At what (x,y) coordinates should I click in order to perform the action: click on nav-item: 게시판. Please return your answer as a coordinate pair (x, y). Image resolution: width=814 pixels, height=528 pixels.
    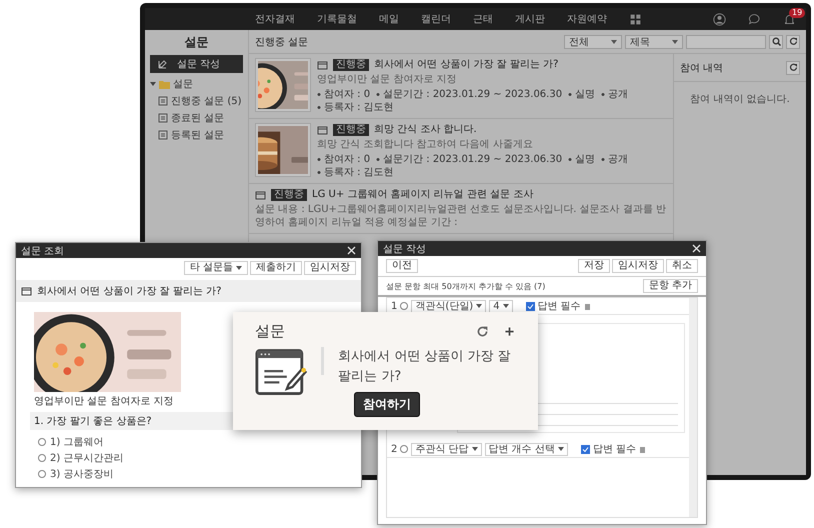
    Looking at the image, I should click on (530, 19).